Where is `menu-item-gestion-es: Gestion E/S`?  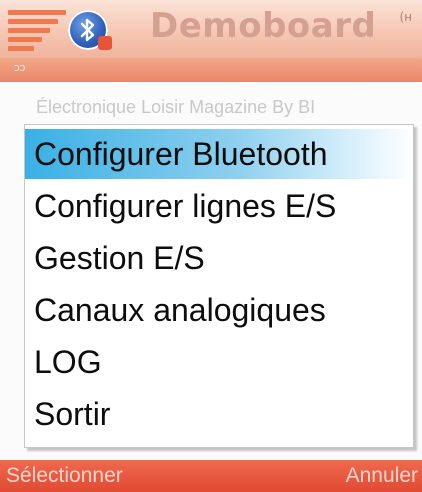 menu-item-gestion-es: Gestion E/S is located at coordinates (219, 258).